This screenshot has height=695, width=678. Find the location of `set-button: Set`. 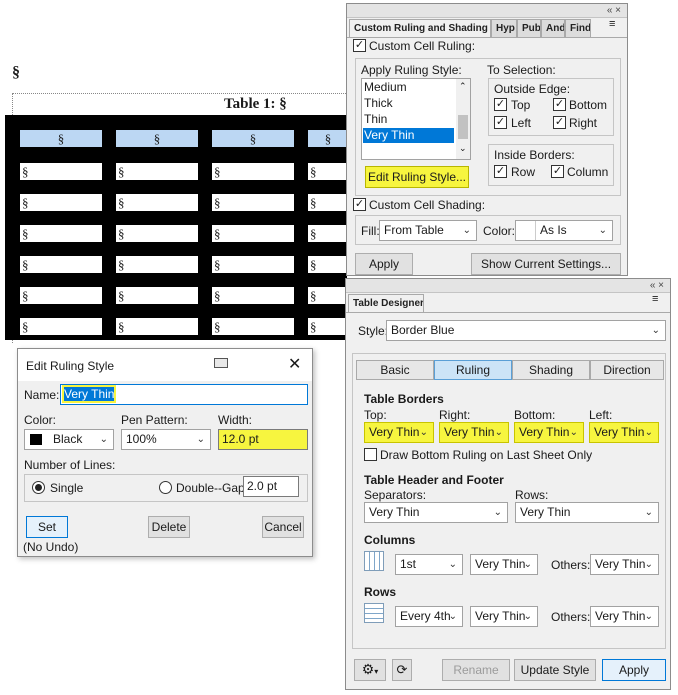

set-button: Set is located at coordinates (47, 527).